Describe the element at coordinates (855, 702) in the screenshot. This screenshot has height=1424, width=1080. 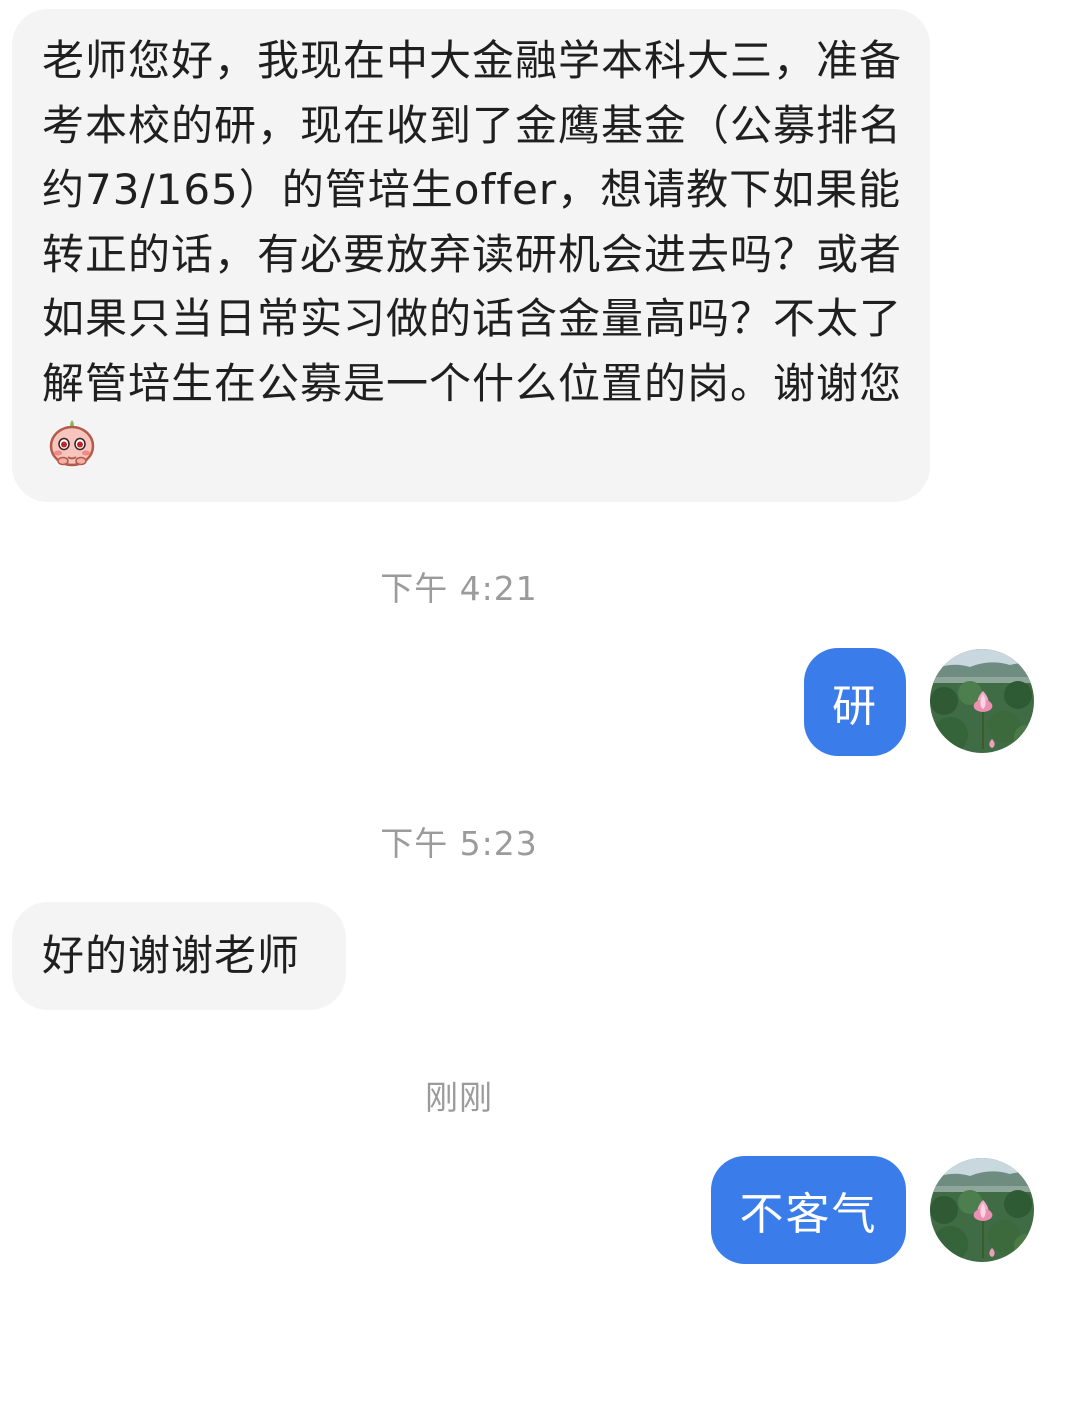
I see `outgoing-message-bubble: 研` at that location.